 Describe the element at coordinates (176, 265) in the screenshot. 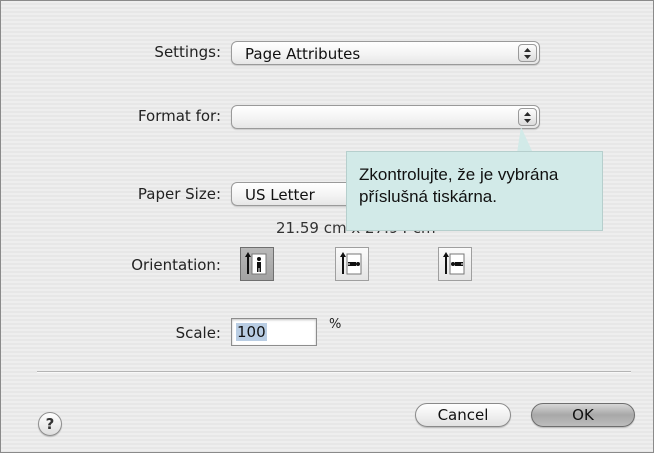

I see `orientation-label: Orientation:` at that location.